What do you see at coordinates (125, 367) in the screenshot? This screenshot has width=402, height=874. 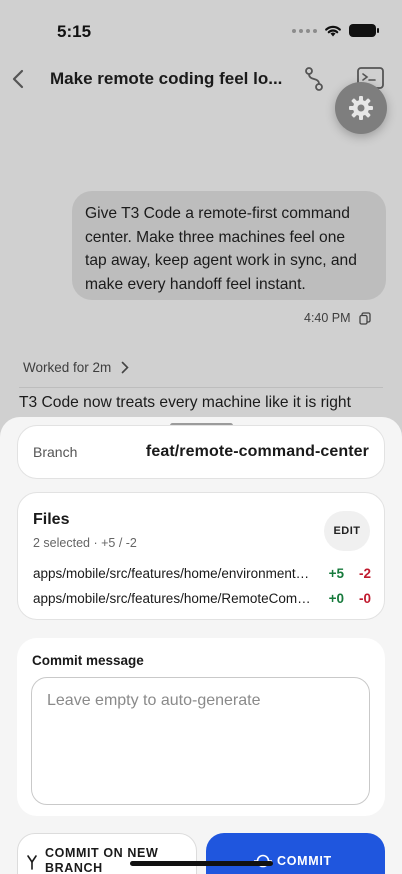 I see `chevron-right-icon` at bounding box center [125, 367].